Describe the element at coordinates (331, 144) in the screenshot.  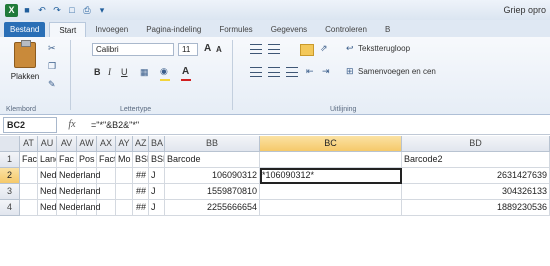
I see `column-header-bc: BC` at that location.